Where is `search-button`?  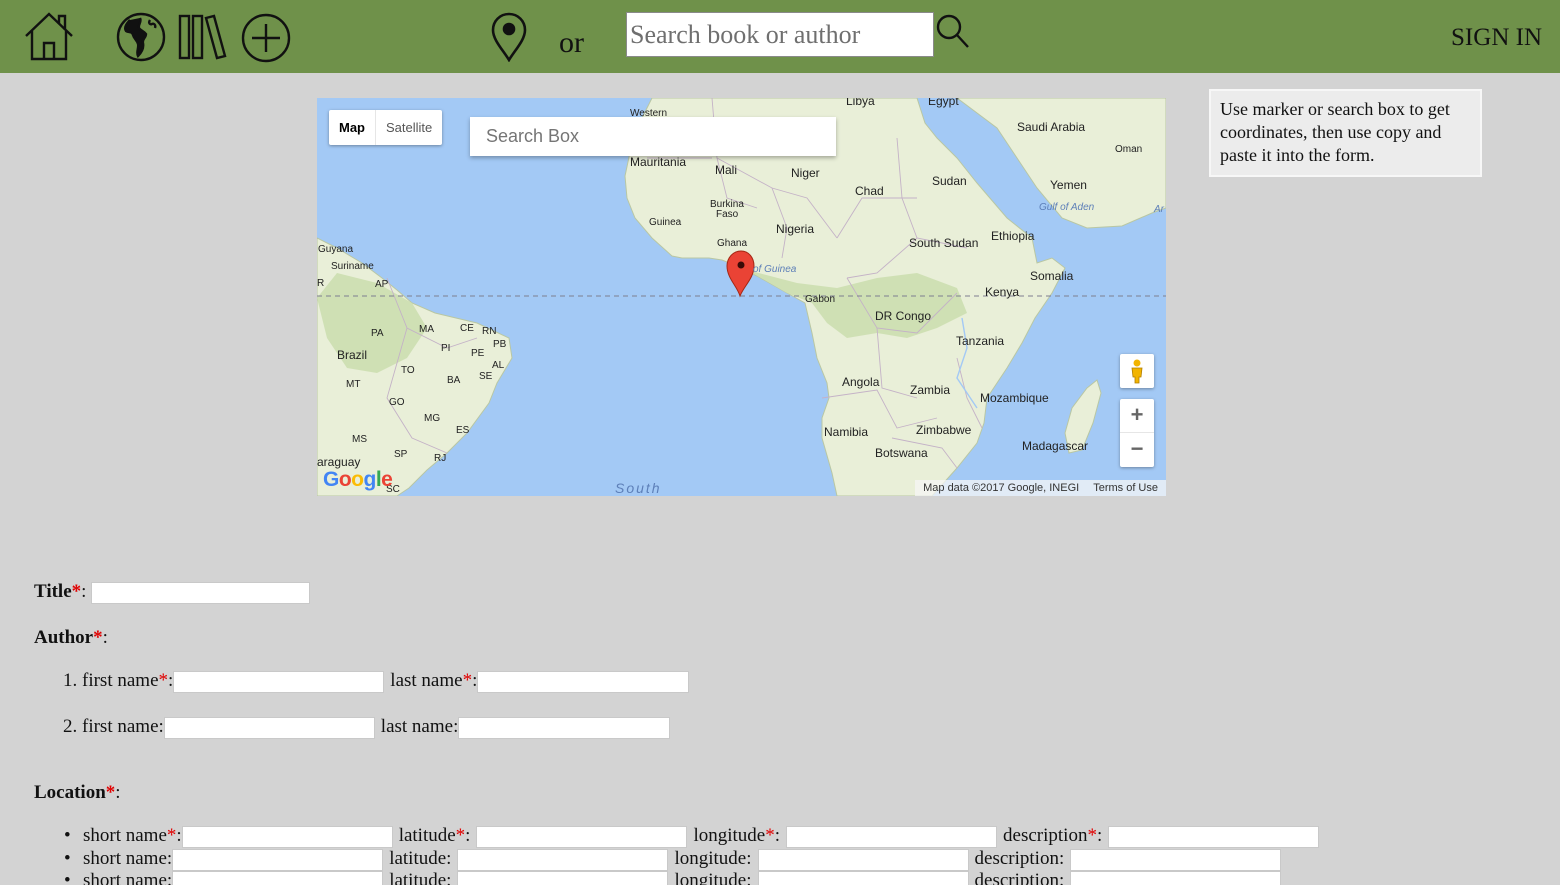 search-button is located at coordinates (953, 32).